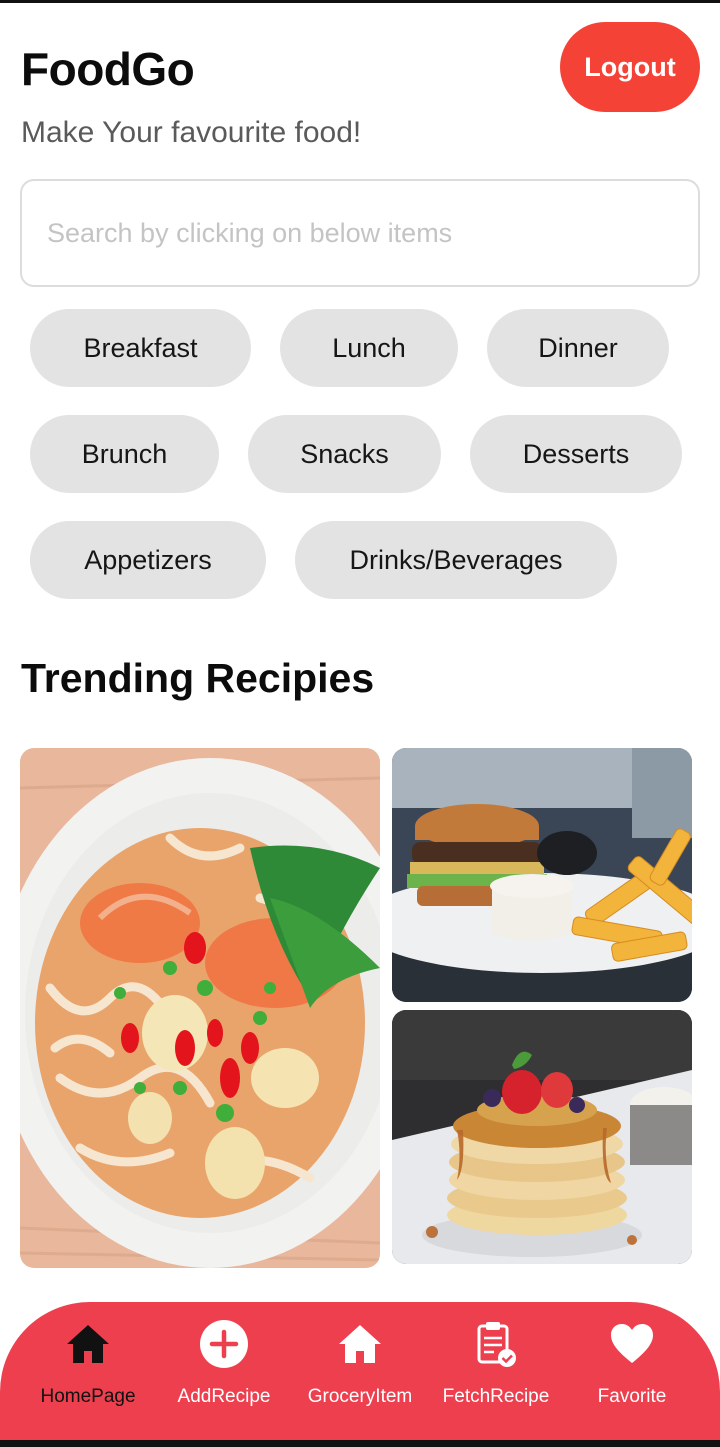 The image size is (720, 1447). Describe the element at coordinates (456, 560) in the screenshot. I see `category-chip-drinks-beverages: Drinks/Beverages` at that location.